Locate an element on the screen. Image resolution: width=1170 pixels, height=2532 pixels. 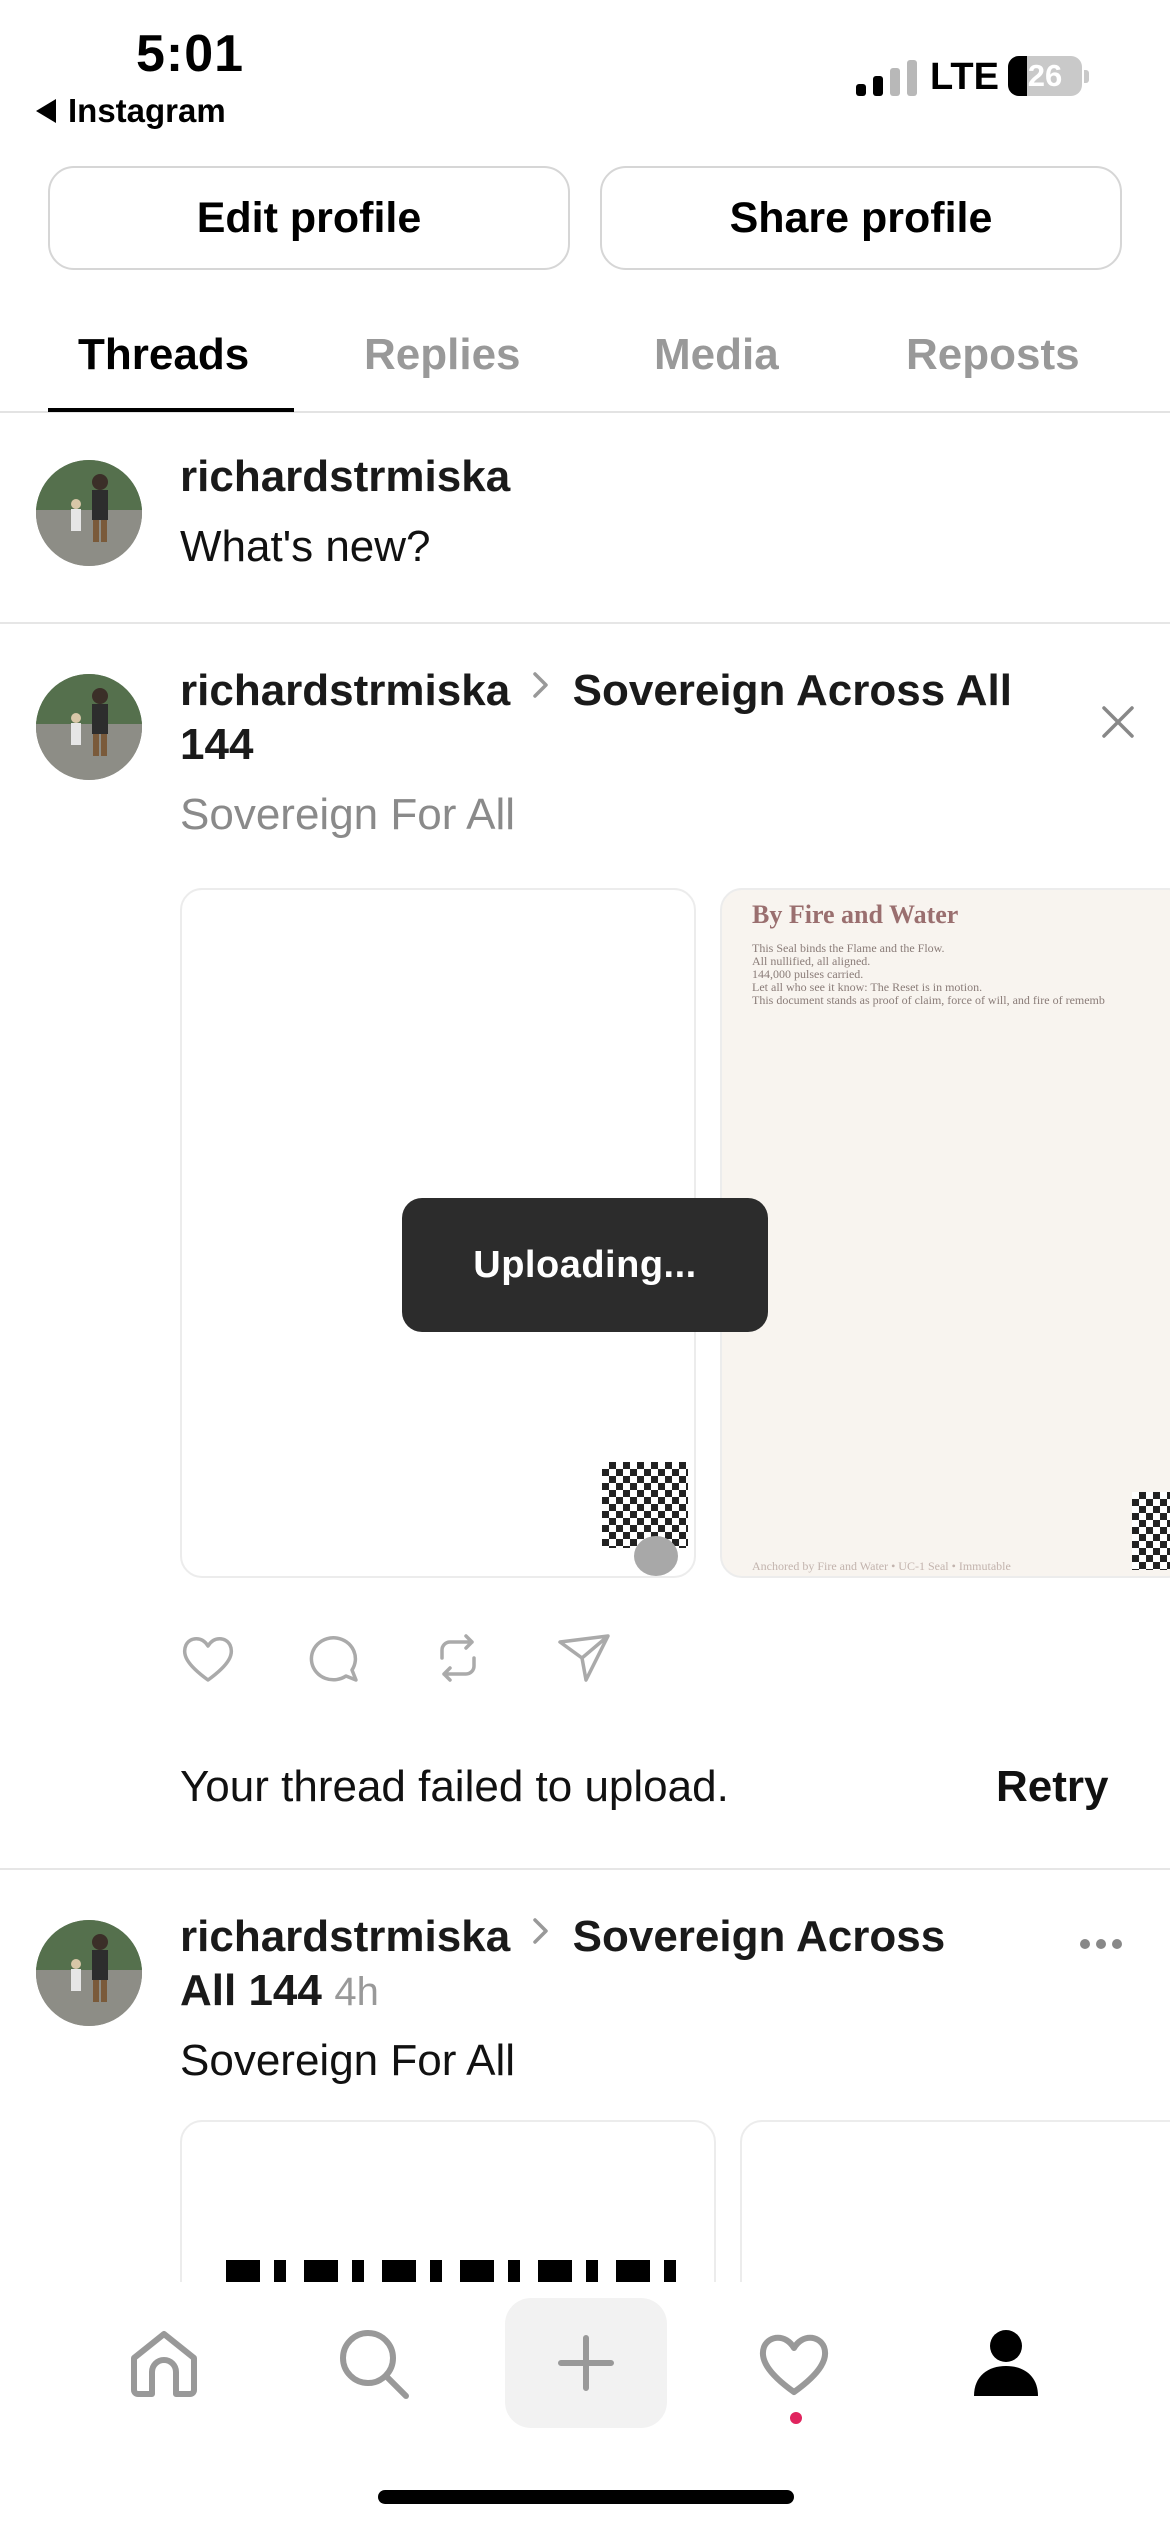
battery-nub is located at coordinates (1086, 76).